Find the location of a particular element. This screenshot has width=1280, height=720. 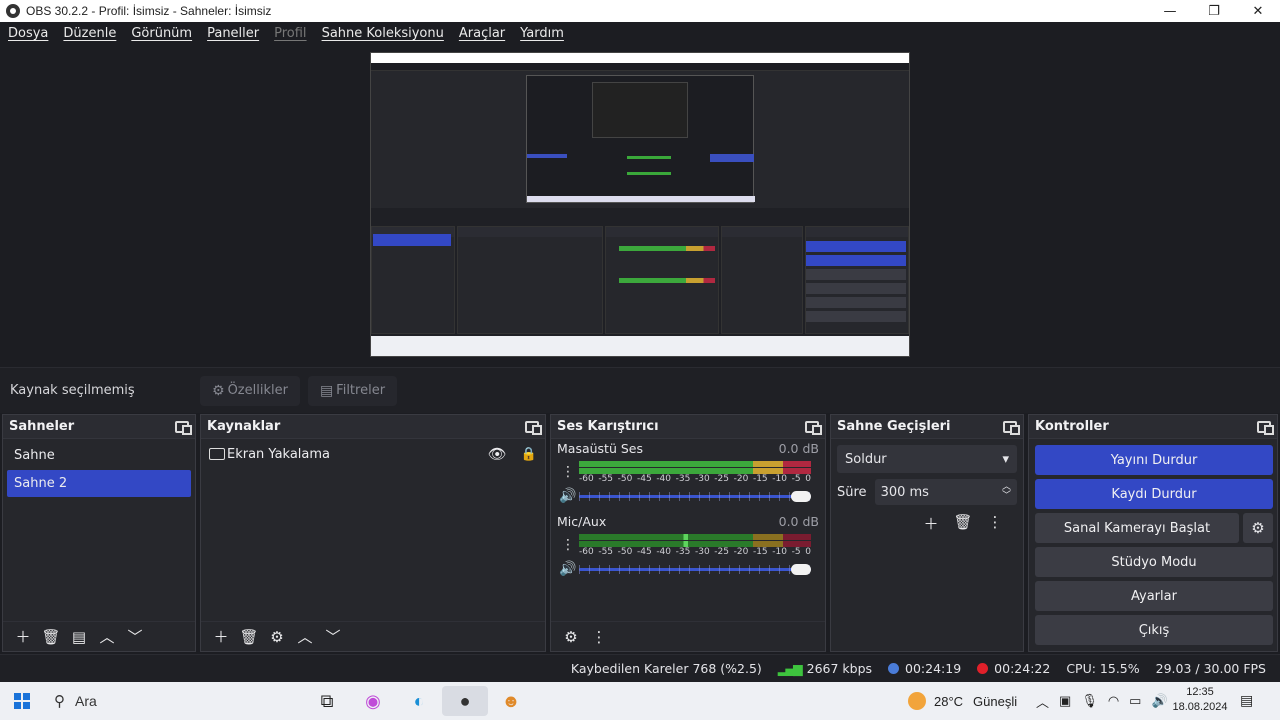

menu-profile: Profil is located at coordinates (290, 33).